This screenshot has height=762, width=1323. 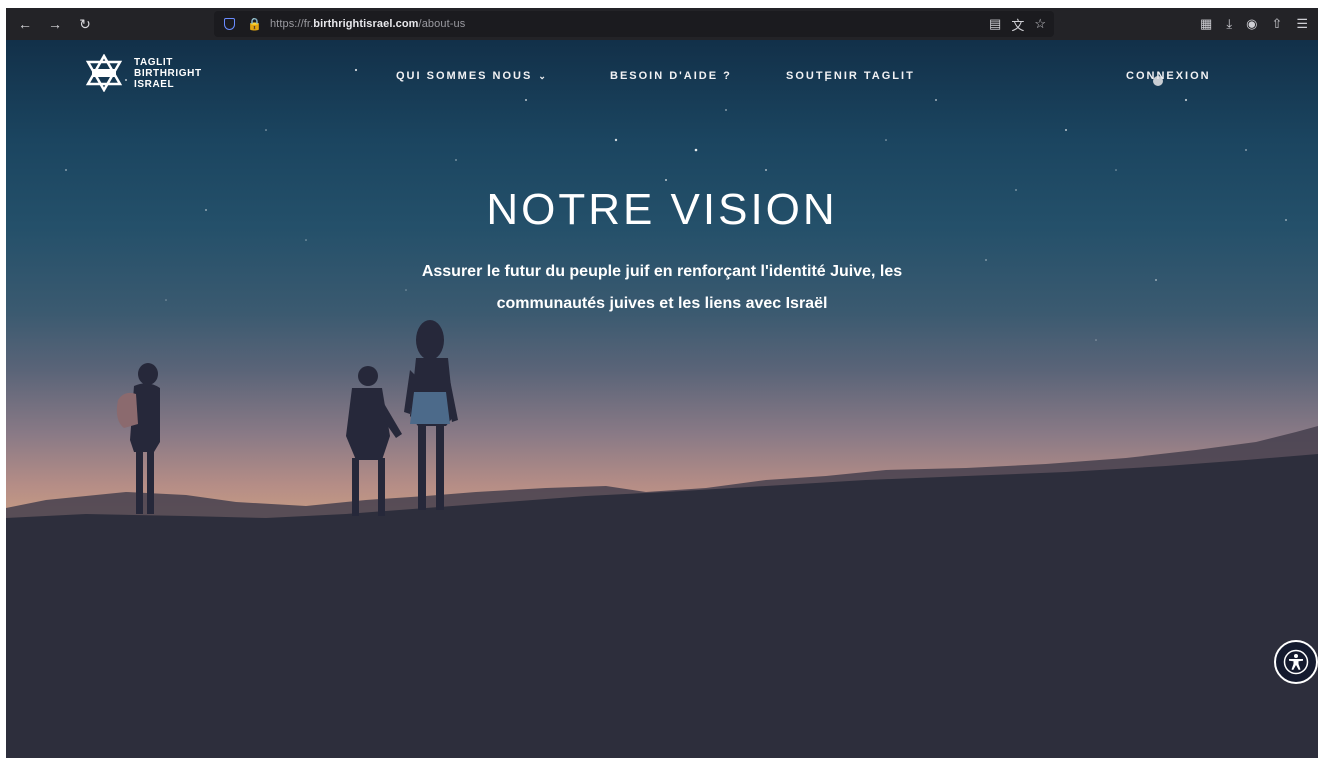 What do you see at coordinates (472, 76) in the screenshot?
I see `nav-about: QUI SOMMES NOUS ⌄` at bounding box center [472, 76].